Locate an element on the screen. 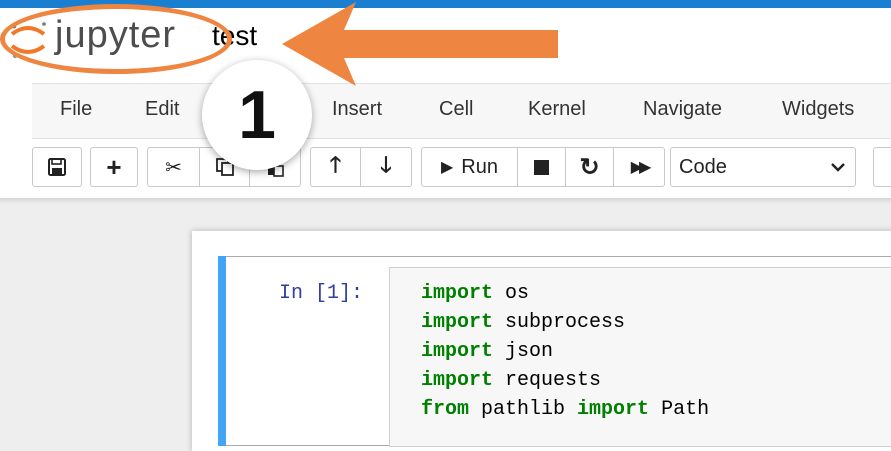  annotation-arrow-icon is located at coordinates (420, 44).